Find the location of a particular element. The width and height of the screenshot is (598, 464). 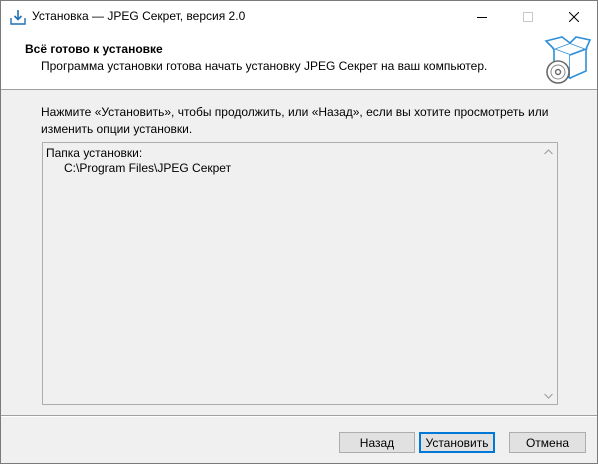

chevron-down-icon is located at coordinates (548, 396).